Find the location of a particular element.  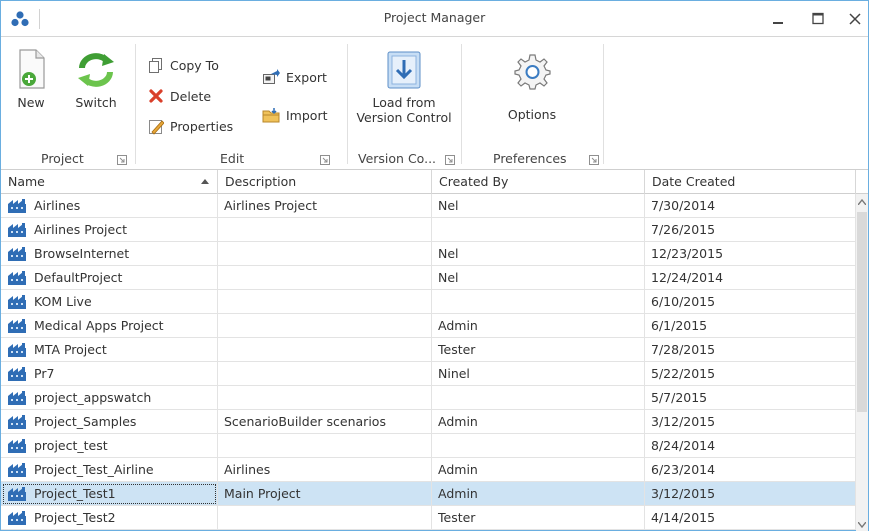

table-row: Medical Apps Project Admin 6/1/2015 is located at coordinates (428, 326).